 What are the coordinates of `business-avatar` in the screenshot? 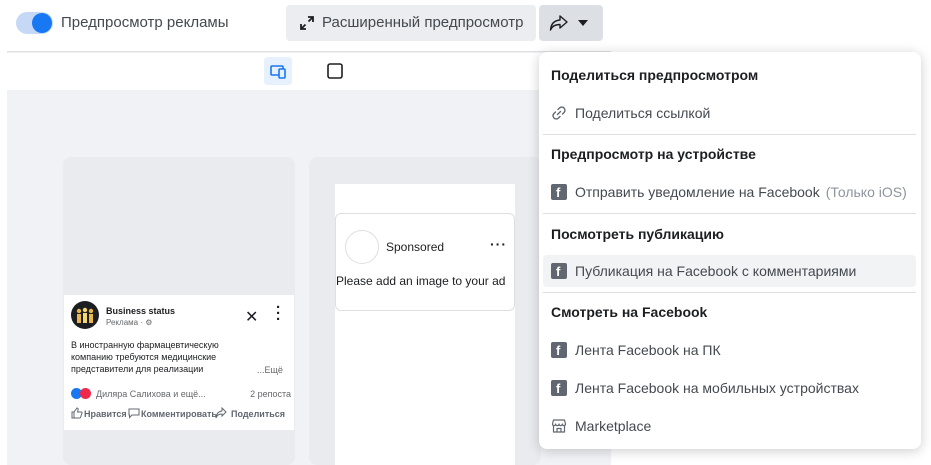 It's located at (85, 315).